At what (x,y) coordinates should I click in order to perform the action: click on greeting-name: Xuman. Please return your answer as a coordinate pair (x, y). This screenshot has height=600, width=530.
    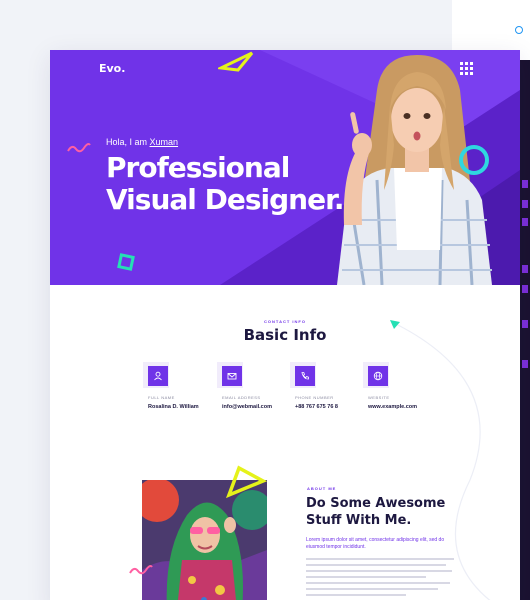
    Looking at the image, I should click on (164, 142).